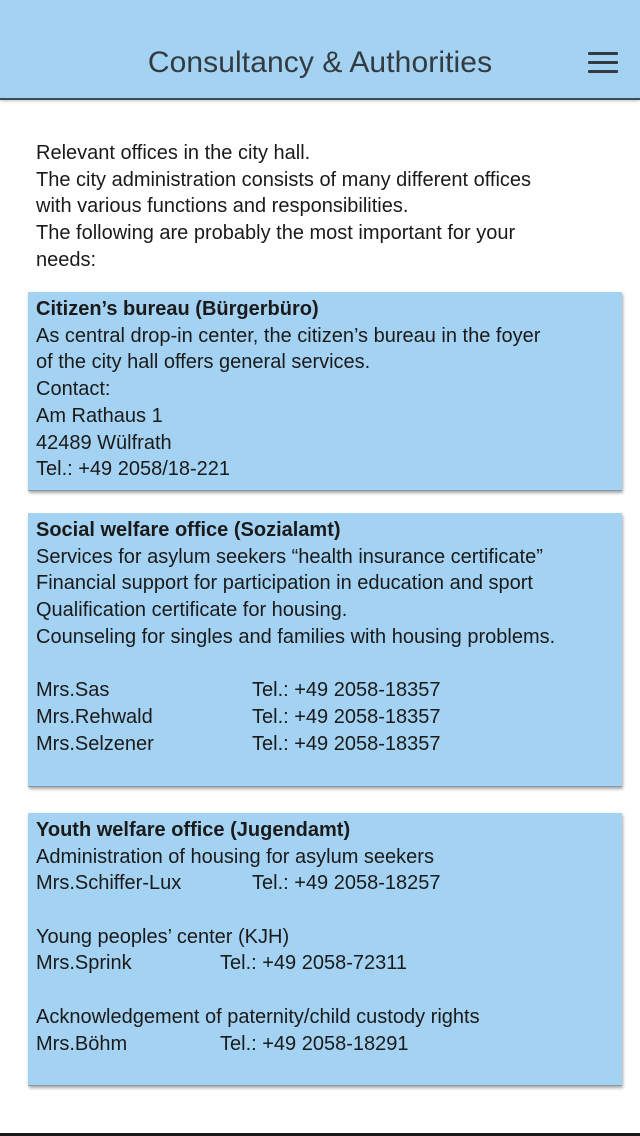  I want to click on card-title: Youth welfare office (Jugendamt), so click(193, 830).